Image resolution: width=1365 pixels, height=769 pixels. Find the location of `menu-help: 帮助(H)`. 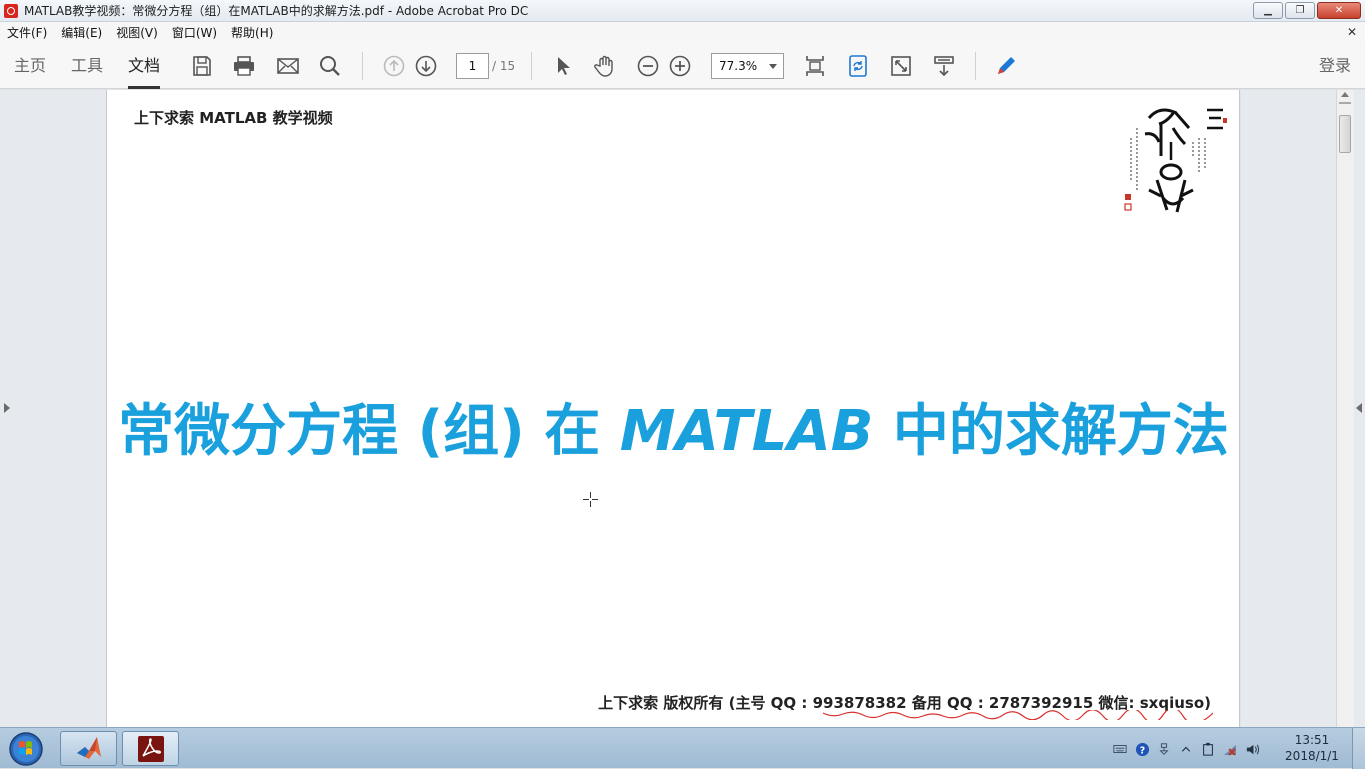

menu-help: 帮助(H) is located at coordinates (252, 32).